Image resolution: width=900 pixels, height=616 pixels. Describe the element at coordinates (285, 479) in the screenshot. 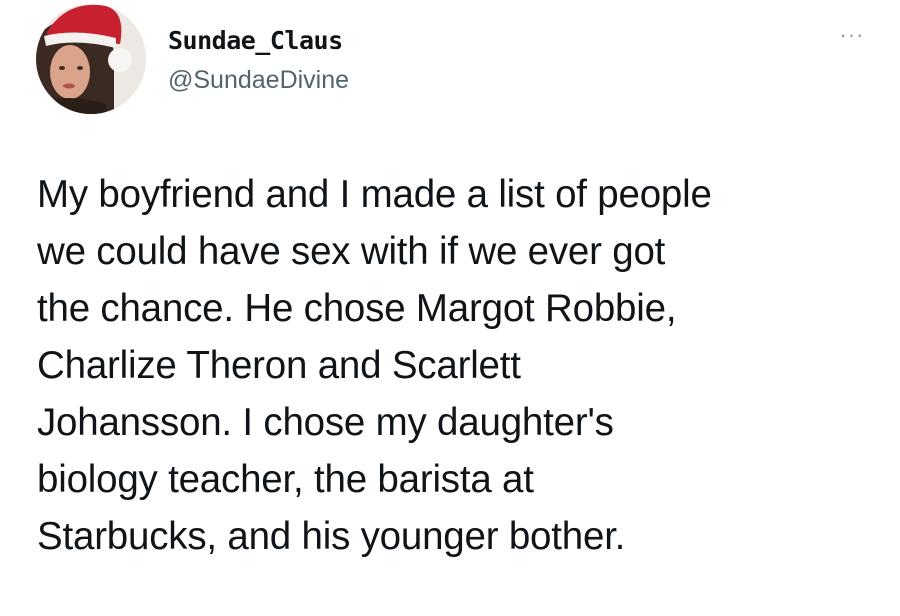

I see `tweet-text-line: biology teacher, the barista at` at that location.